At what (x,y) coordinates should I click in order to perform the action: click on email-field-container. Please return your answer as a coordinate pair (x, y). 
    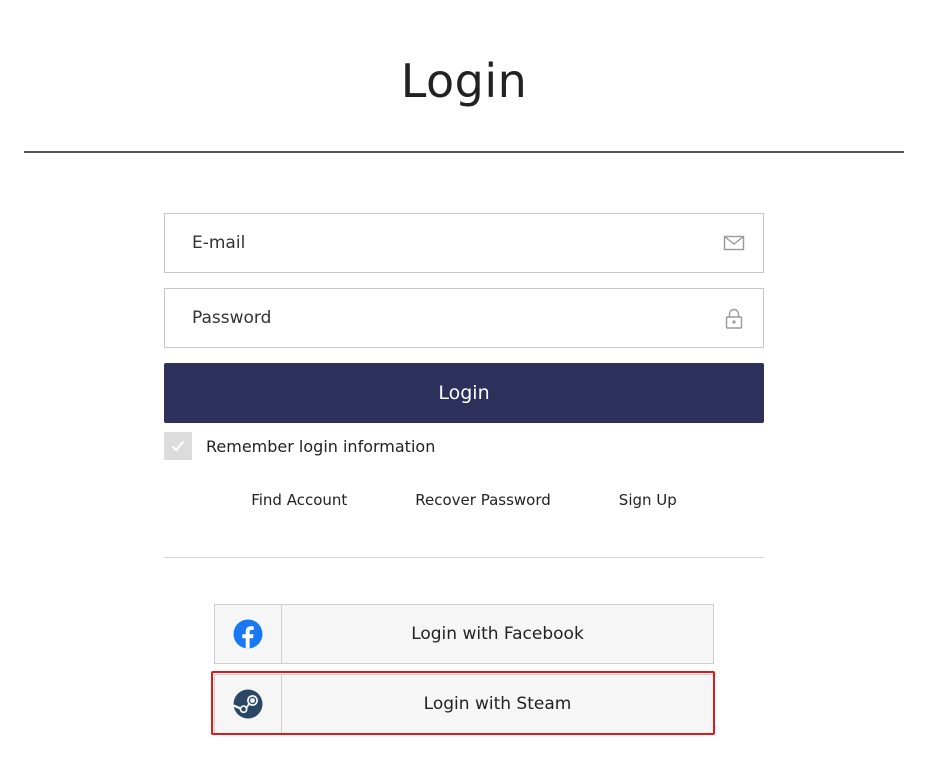
    Looking at the image, I should click on (464, 243).